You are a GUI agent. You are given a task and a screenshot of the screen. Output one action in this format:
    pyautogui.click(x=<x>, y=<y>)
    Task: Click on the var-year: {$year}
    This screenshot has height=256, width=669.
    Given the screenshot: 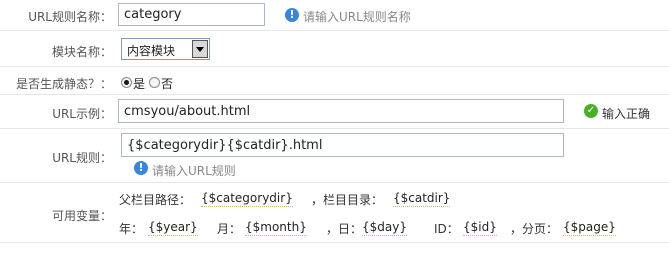 What is the action you would take?
    pyautogui.click(x=173, y=228)
    